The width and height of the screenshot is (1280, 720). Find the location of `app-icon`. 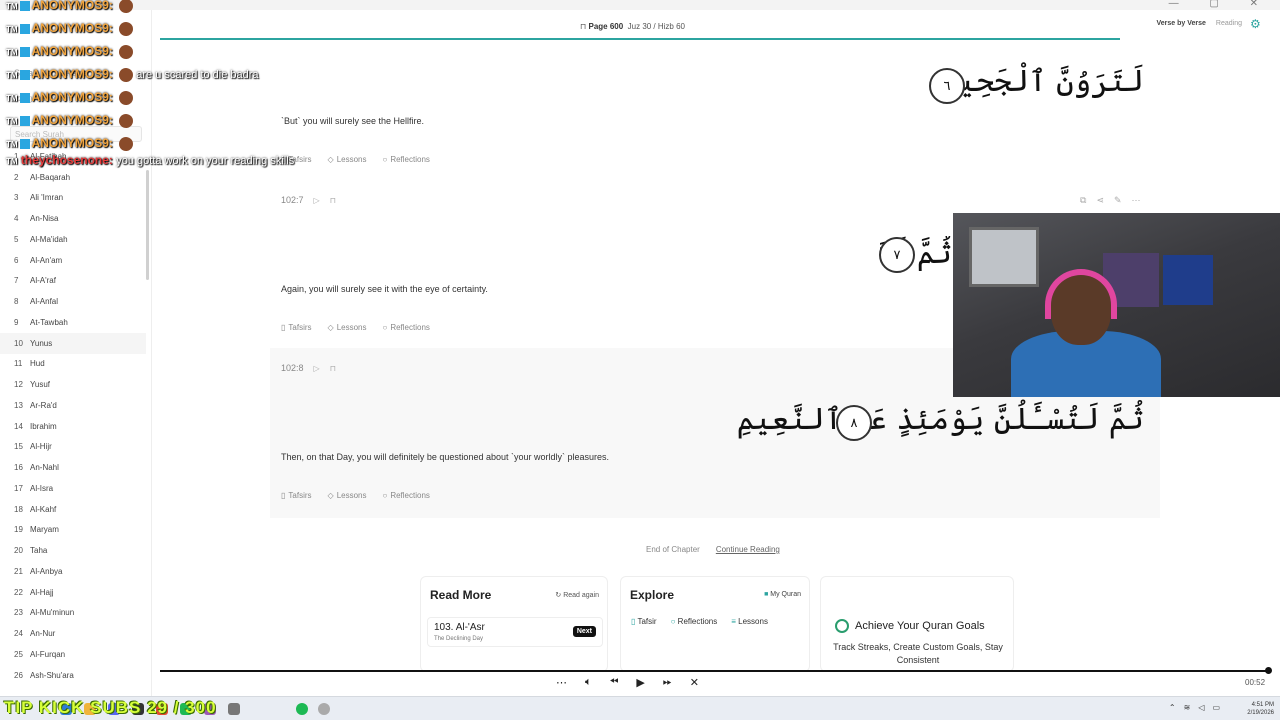

app-icon is located at coordinates (234, 709).